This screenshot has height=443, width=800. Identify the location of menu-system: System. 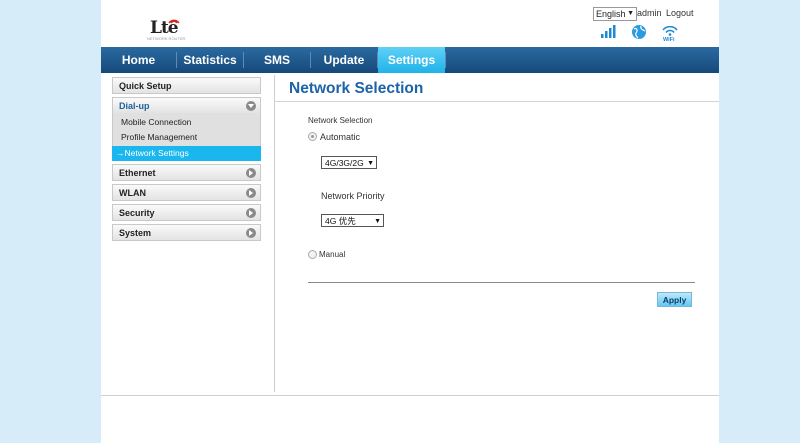
(186, 232).